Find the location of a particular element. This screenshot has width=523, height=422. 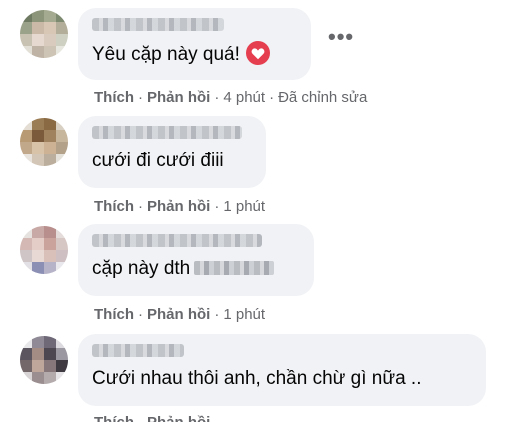

comment-text: cưới đi cưới điii is located at coordinates (158, 160).